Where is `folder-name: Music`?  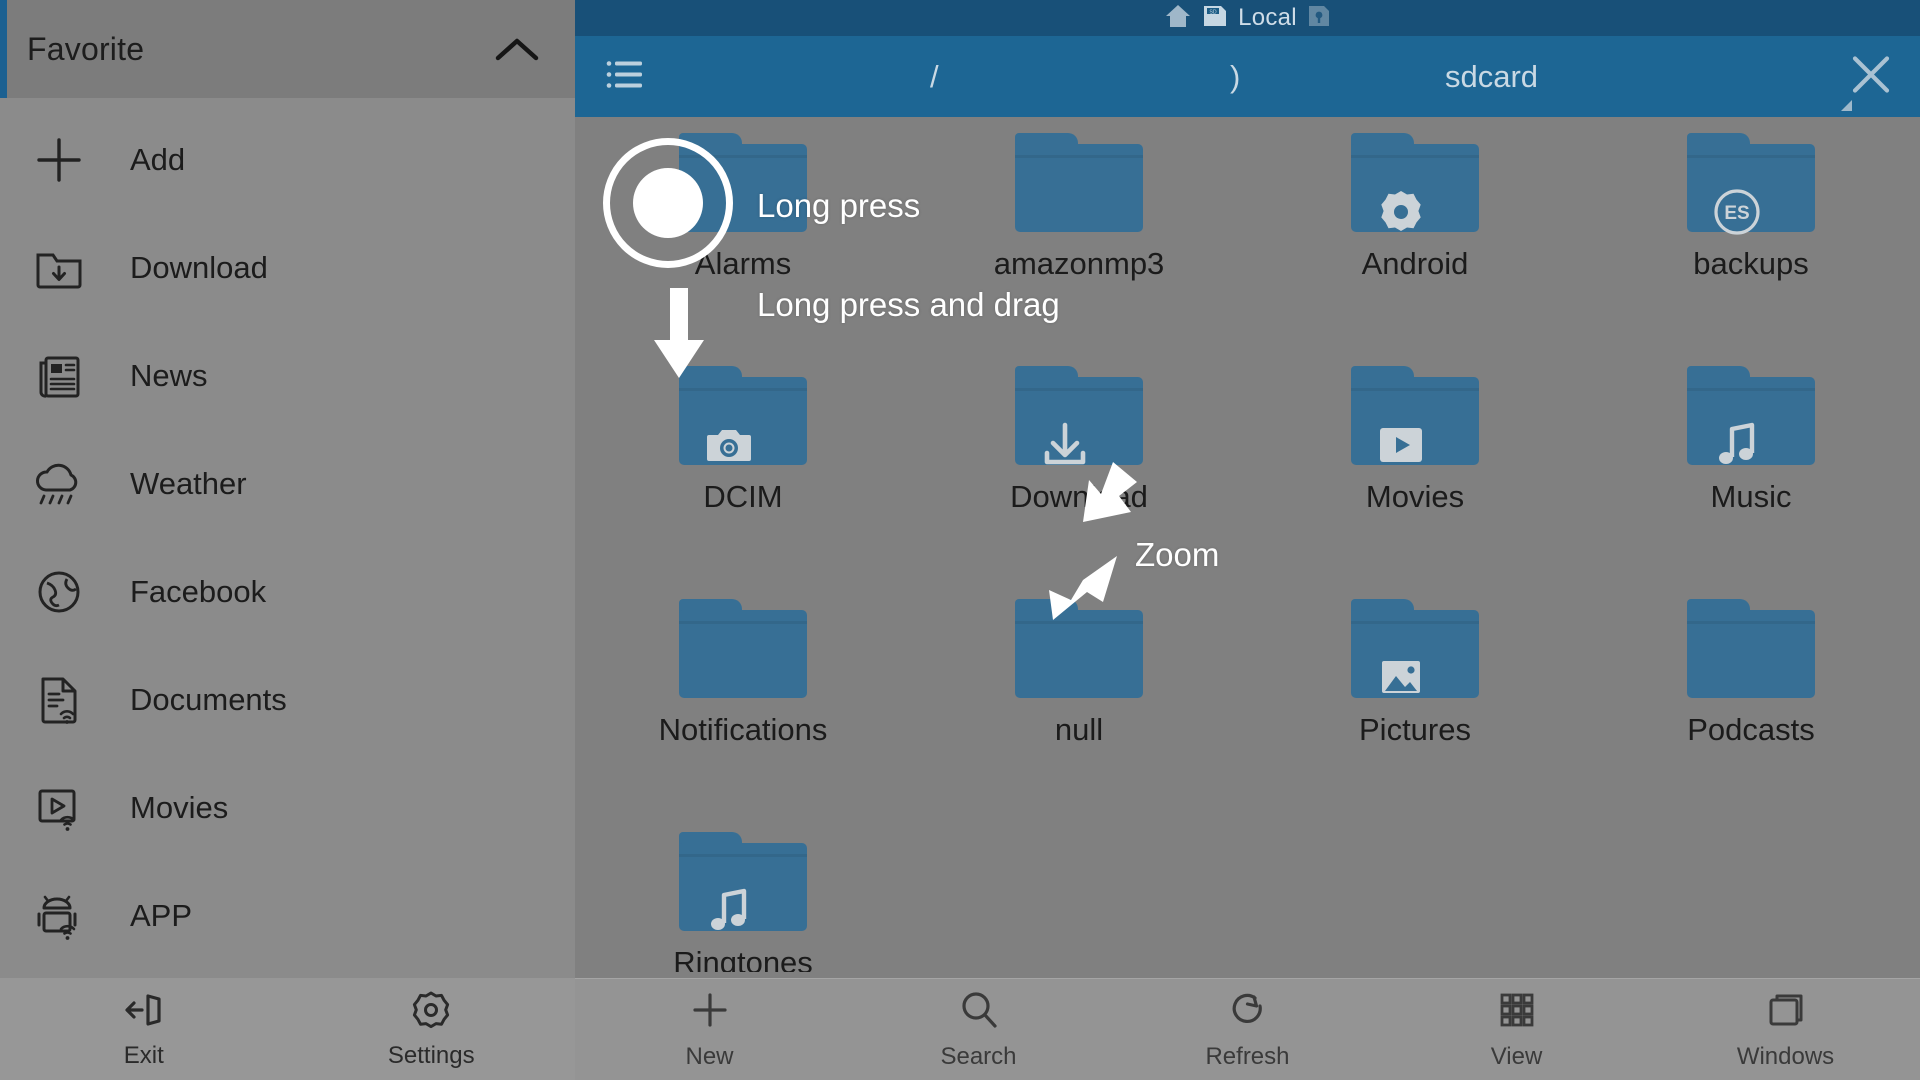 folder-name: Music is located at coordinates (1751, 496).